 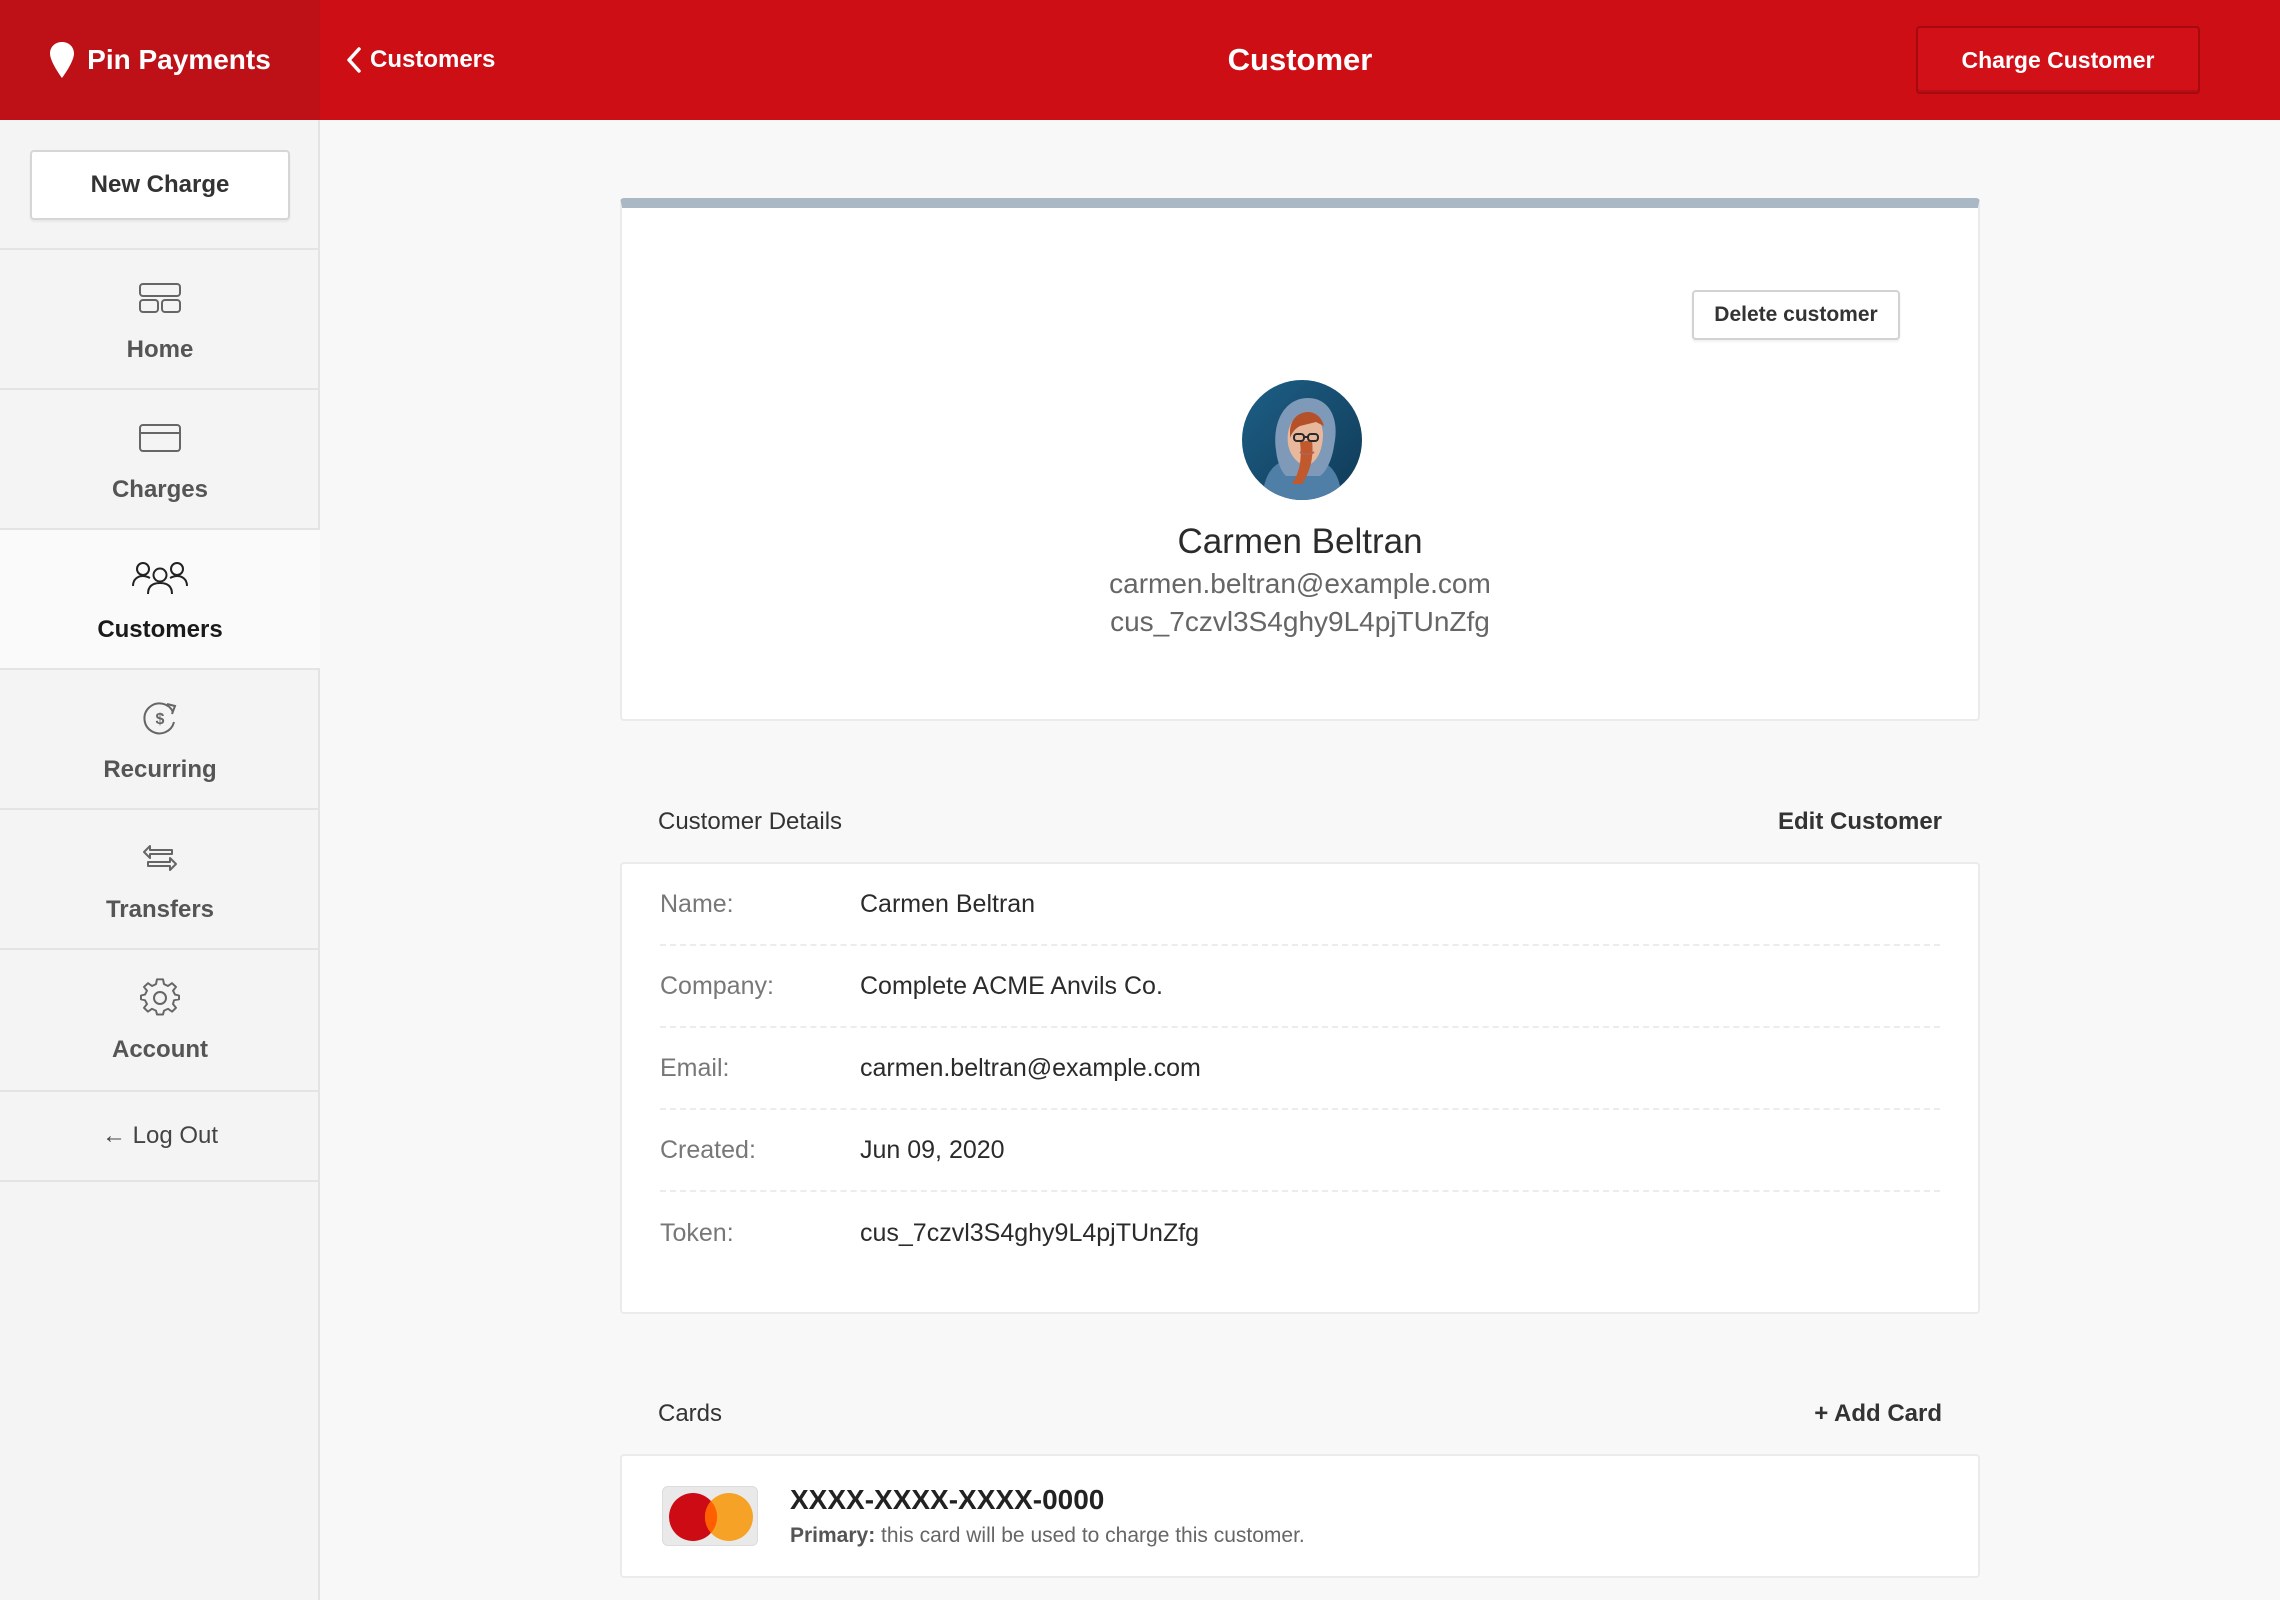 I want to click on sidebar-item-transfers: Transfers, so click(x=160, y=878).